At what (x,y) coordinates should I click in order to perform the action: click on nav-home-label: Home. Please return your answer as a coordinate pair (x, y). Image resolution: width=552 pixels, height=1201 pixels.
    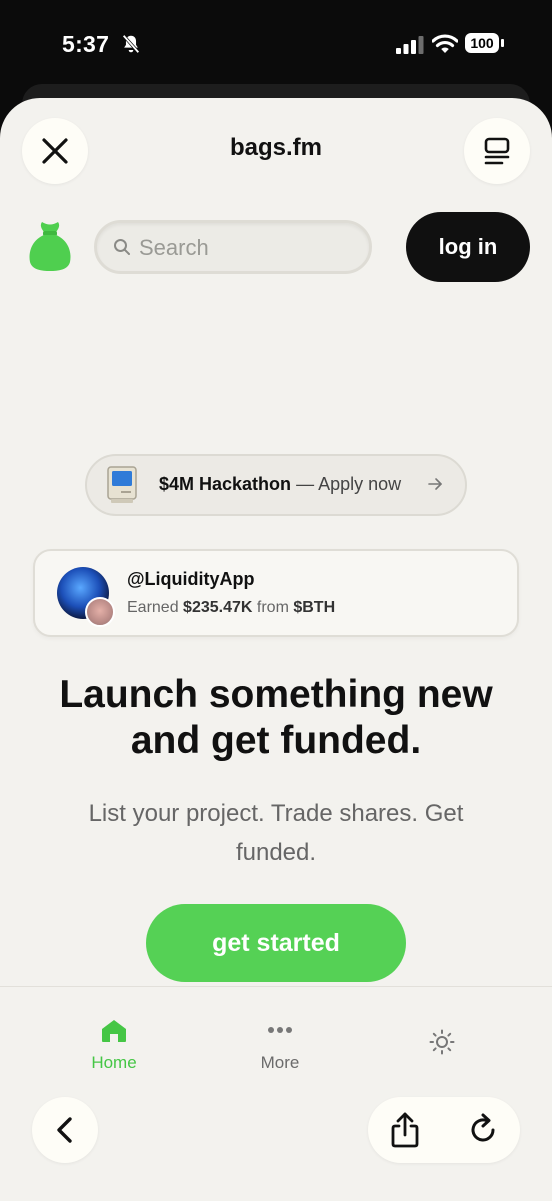
    Looking at the image, I should click on (114, 1062).